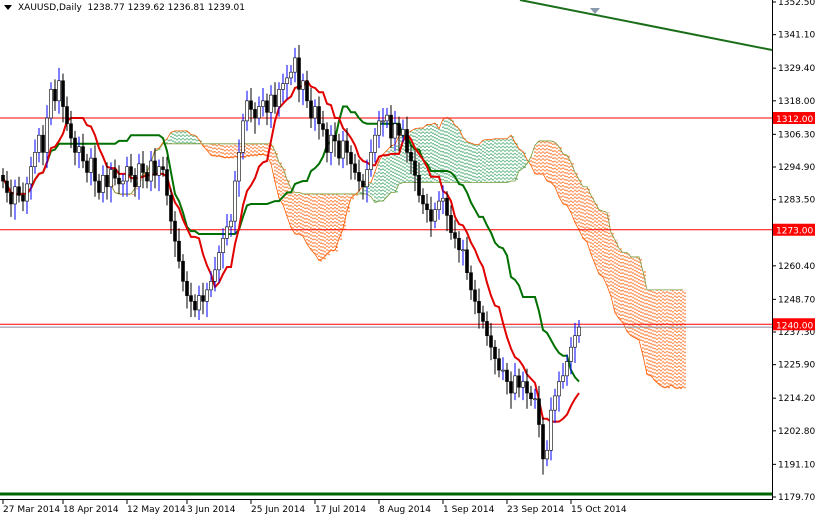 The image size is (815, 516). I want to click on price-tick-label: 1283.50, so click(796, 201).